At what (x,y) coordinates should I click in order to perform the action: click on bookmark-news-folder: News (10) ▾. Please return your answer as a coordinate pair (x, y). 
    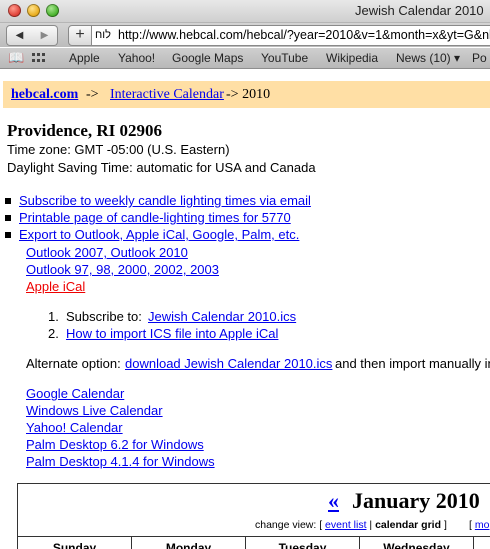
    Looking at the image, I should click on (428, 58).